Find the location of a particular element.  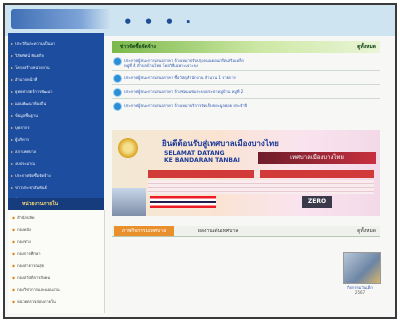

sidebar-menu-item: ▸ ประกาศจัดซื้อจัดจ้าง is located at coordinates (56, 175).